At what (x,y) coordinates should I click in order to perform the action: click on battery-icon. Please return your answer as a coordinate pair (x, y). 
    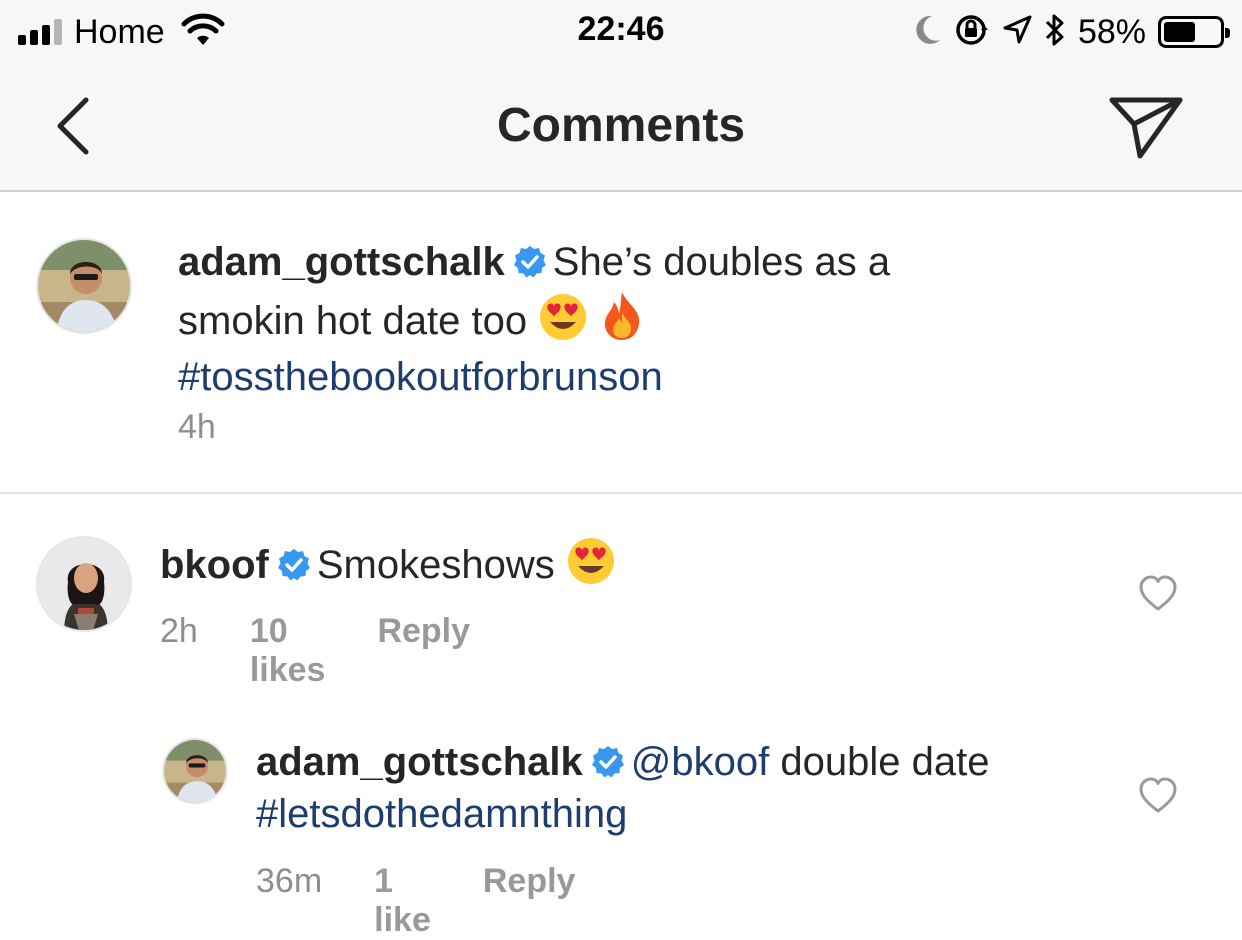
    Looking at the image, I should click on (1194, 32).